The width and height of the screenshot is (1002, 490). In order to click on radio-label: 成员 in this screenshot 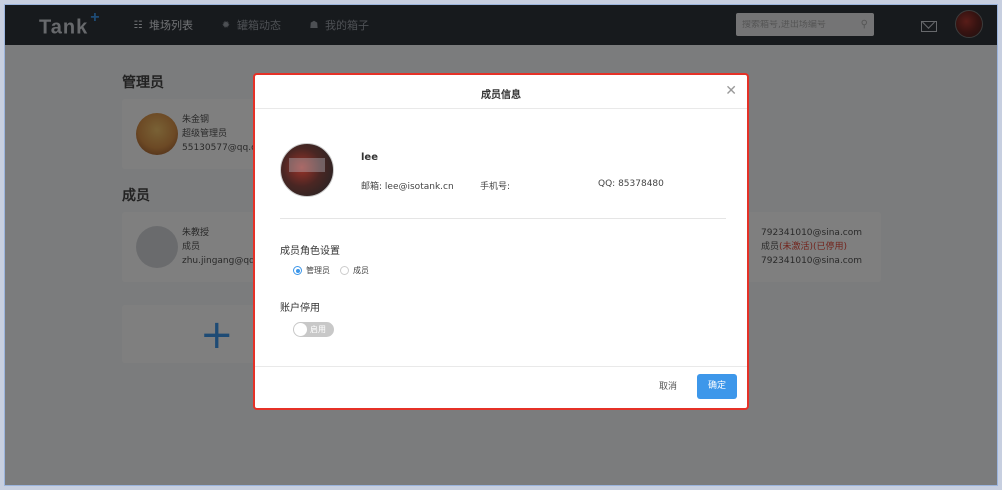, I will do `click(361, 270)`.